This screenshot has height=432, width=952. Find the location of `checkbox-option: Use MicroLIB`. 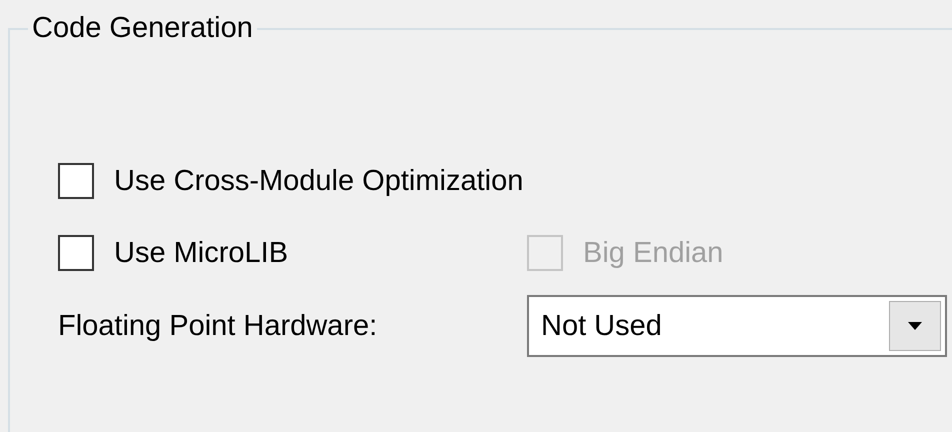

checkbox-option: Use MicroLIB is located at coordinates (292, 253).